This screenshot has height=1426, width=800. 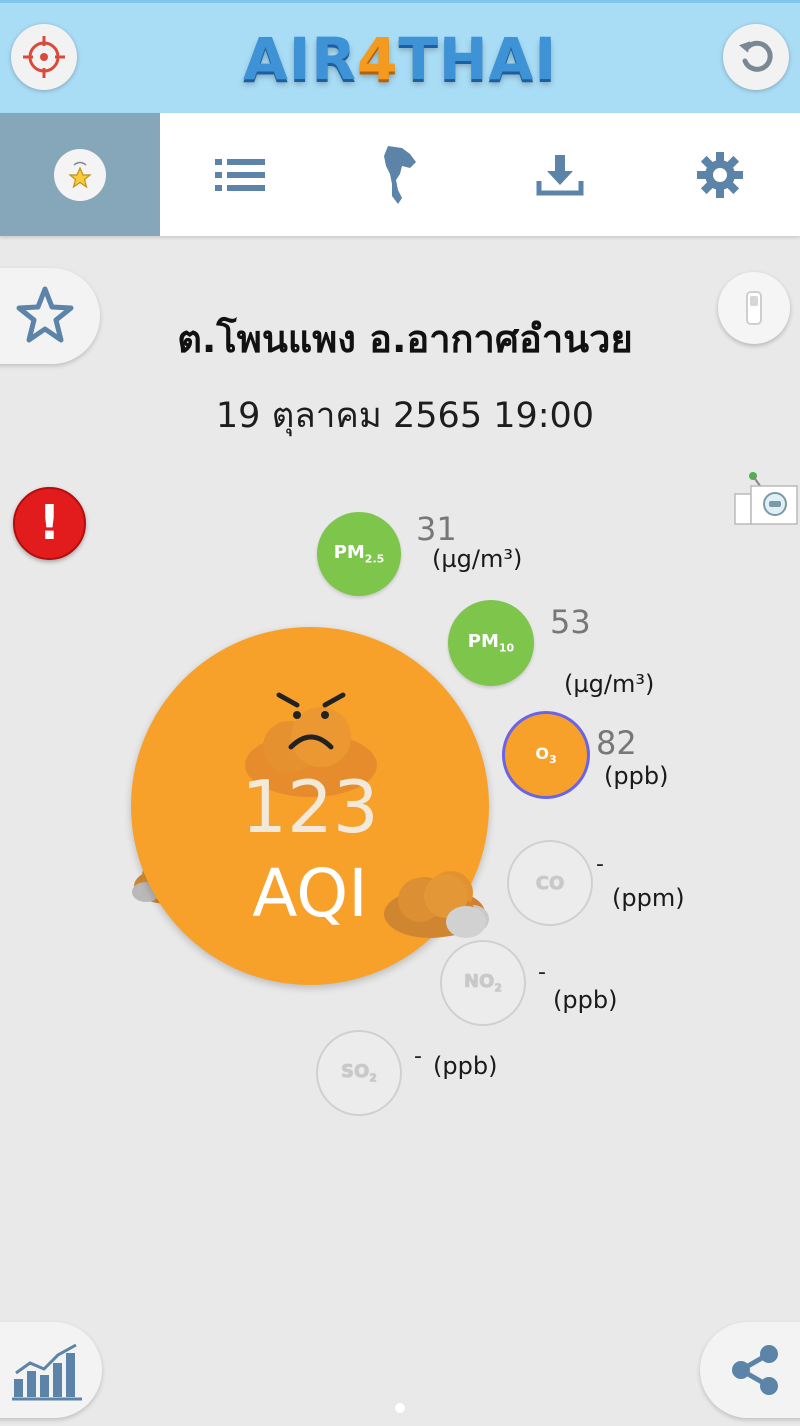 I want to click on o3-label: O3, so click(x=545, y=755).